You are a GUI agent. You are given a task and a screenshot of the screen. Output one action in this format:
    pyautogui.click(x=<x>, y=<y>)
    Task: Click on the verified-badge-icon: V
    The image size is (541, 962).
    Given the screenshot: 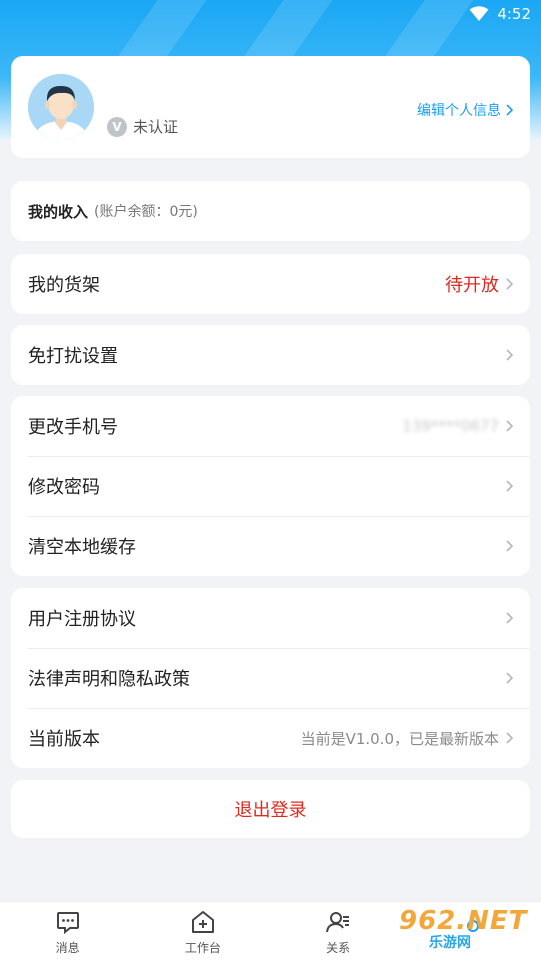 What is the action you would take?
    pyautogui.click(x=117, y=126)
    